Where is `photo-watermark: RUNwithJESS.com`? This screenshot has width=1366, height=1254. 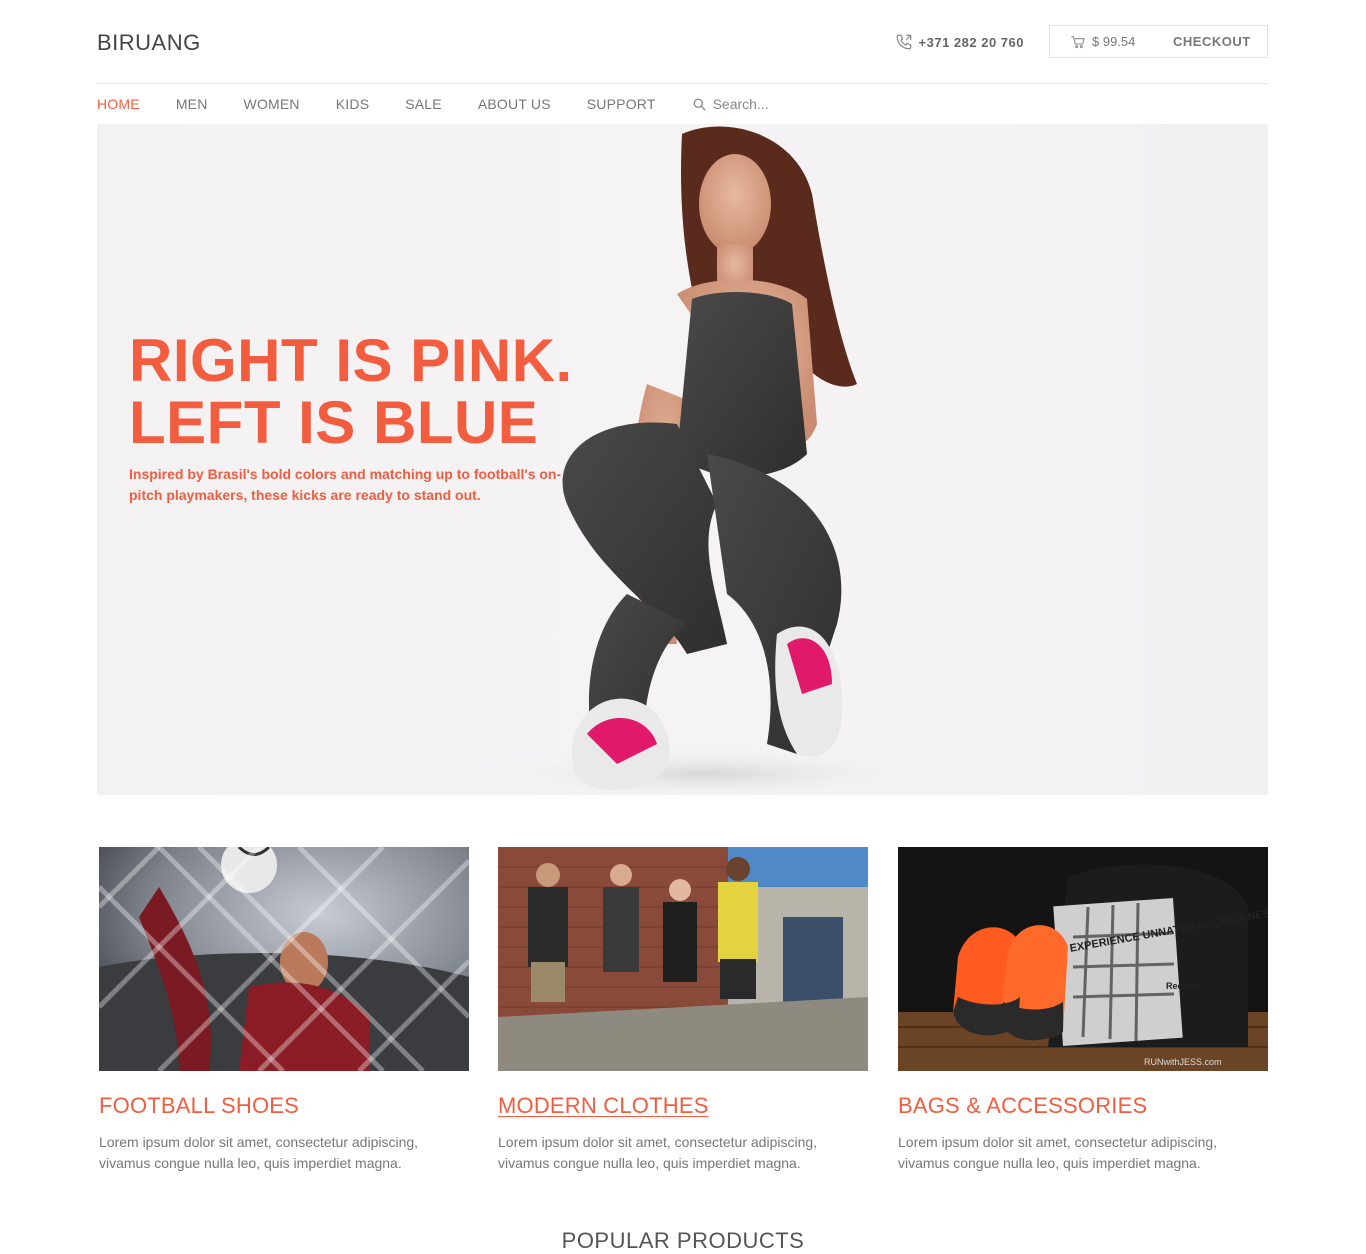 photo-watermark: RUNwithJESS.com is located at coordinates (1183, 1062).